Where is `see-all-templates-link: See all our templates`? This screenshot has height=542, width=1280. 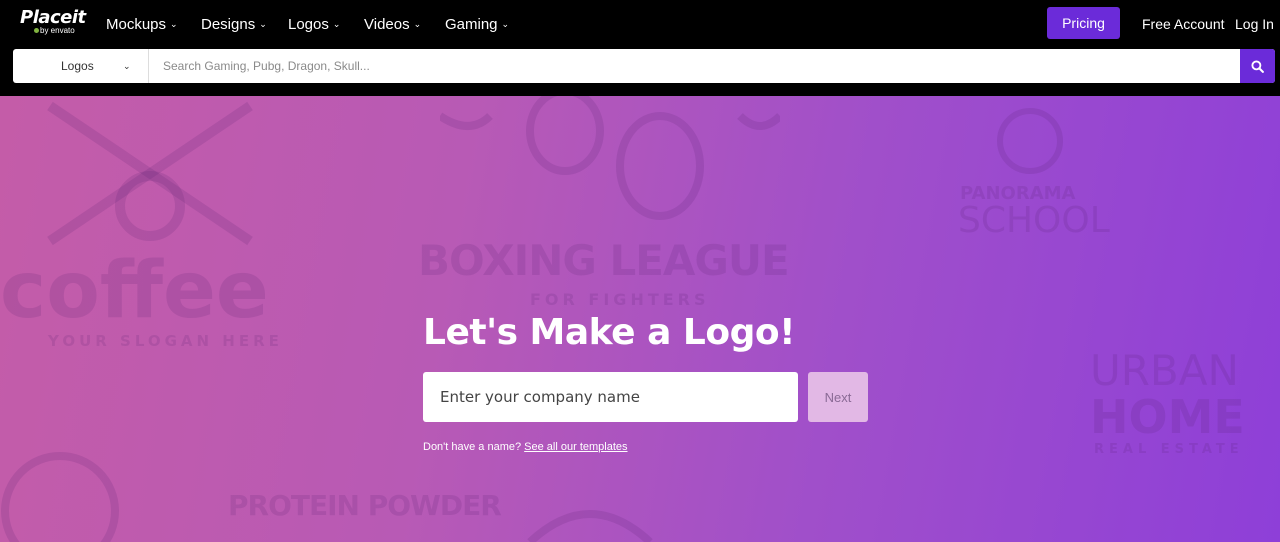 see-all-templates-link: See all our templates is located at coordinates (575, 447).